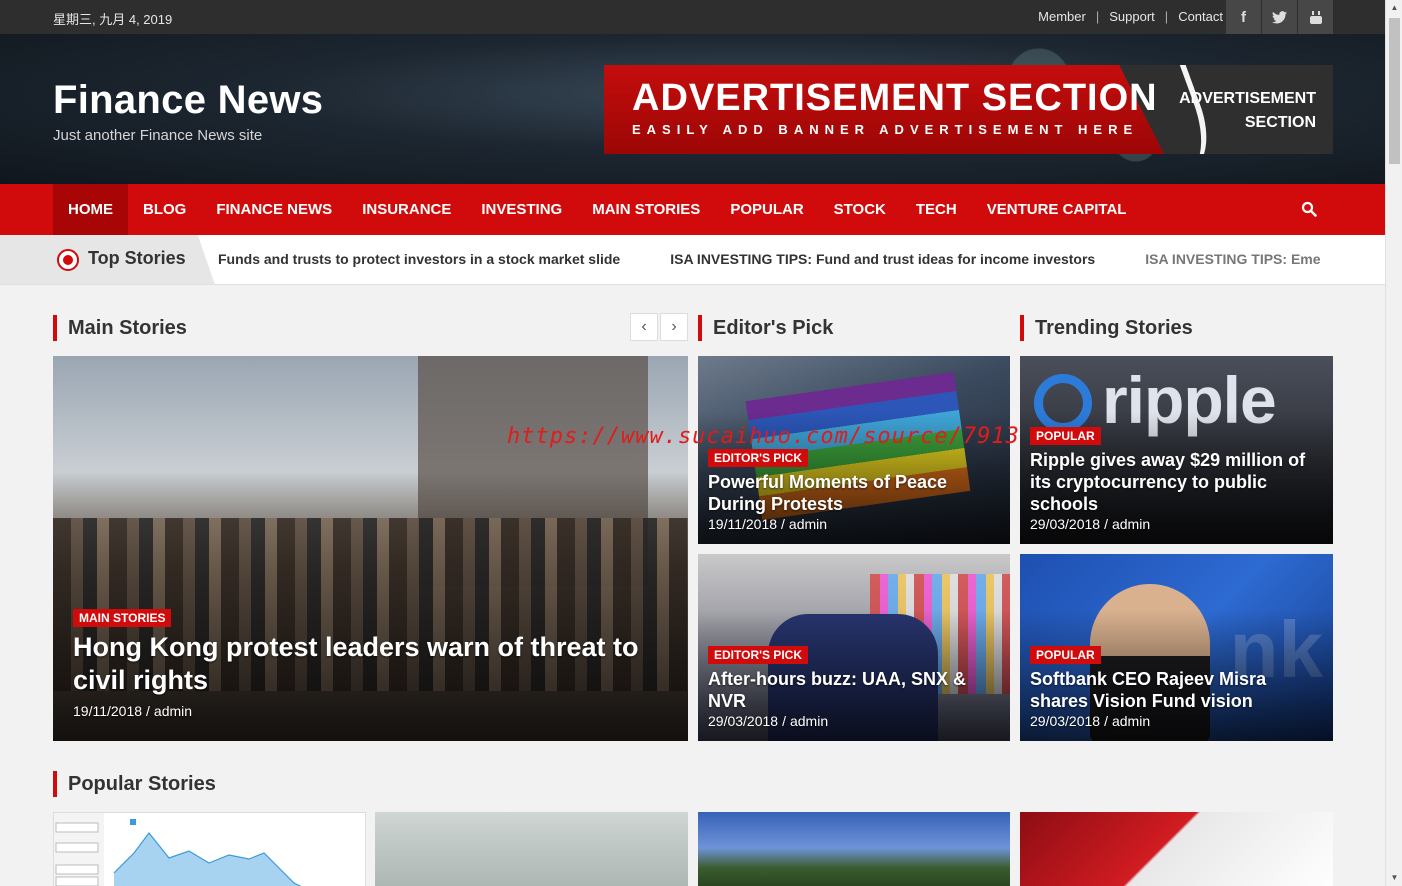 The height and width of the screenshot is (886, 1402). I want to click on title-line: shares Vision Fund vision, so click(1141, 701).